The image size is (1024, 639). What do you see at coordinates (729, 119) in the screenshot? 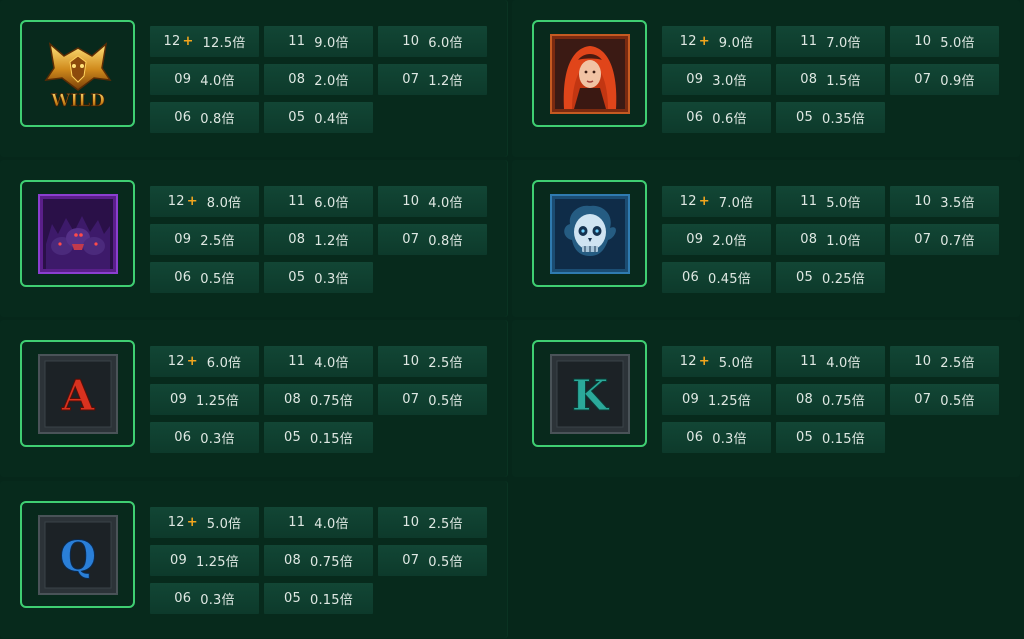
I see `payout-value: 0.6倍` at bounding box center [729, 119].